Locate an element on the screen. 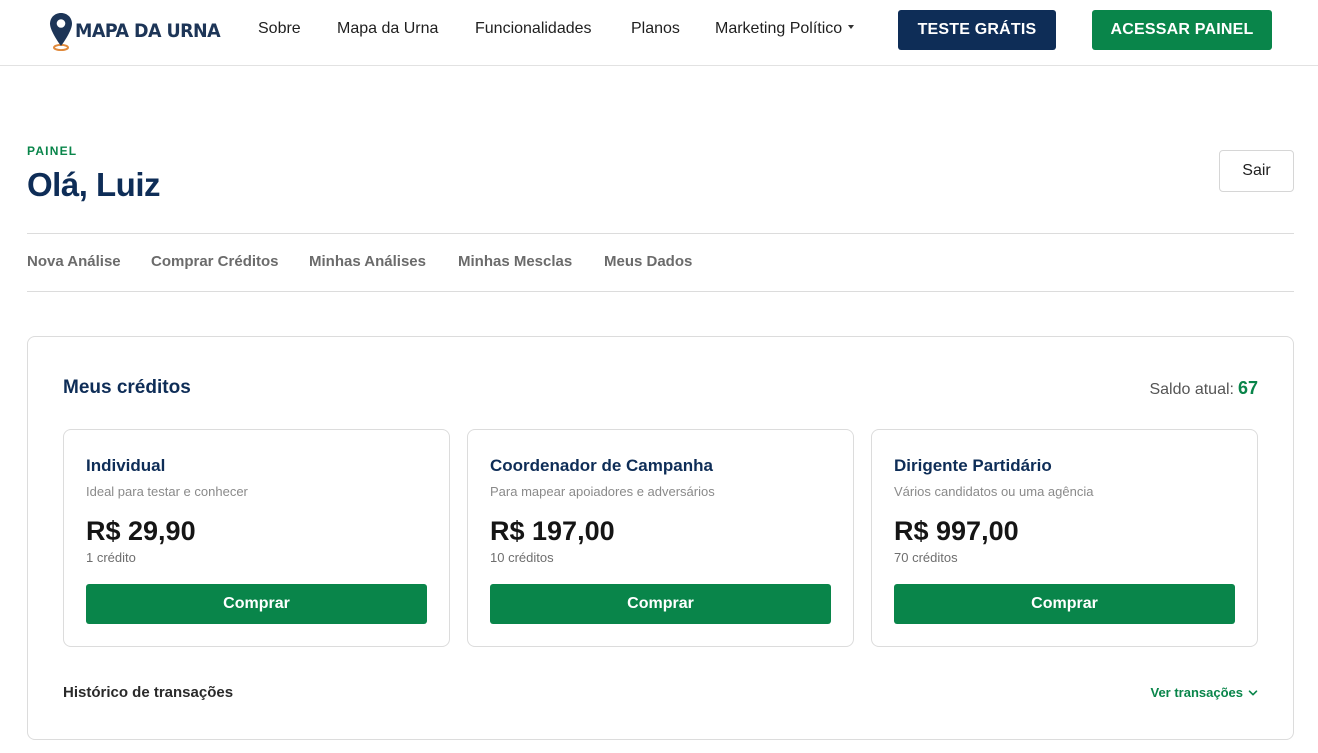 The height and width of the screenshot is (753, 1318). plan-name: Dirigente Partidário is located at coordinates (973, 465).